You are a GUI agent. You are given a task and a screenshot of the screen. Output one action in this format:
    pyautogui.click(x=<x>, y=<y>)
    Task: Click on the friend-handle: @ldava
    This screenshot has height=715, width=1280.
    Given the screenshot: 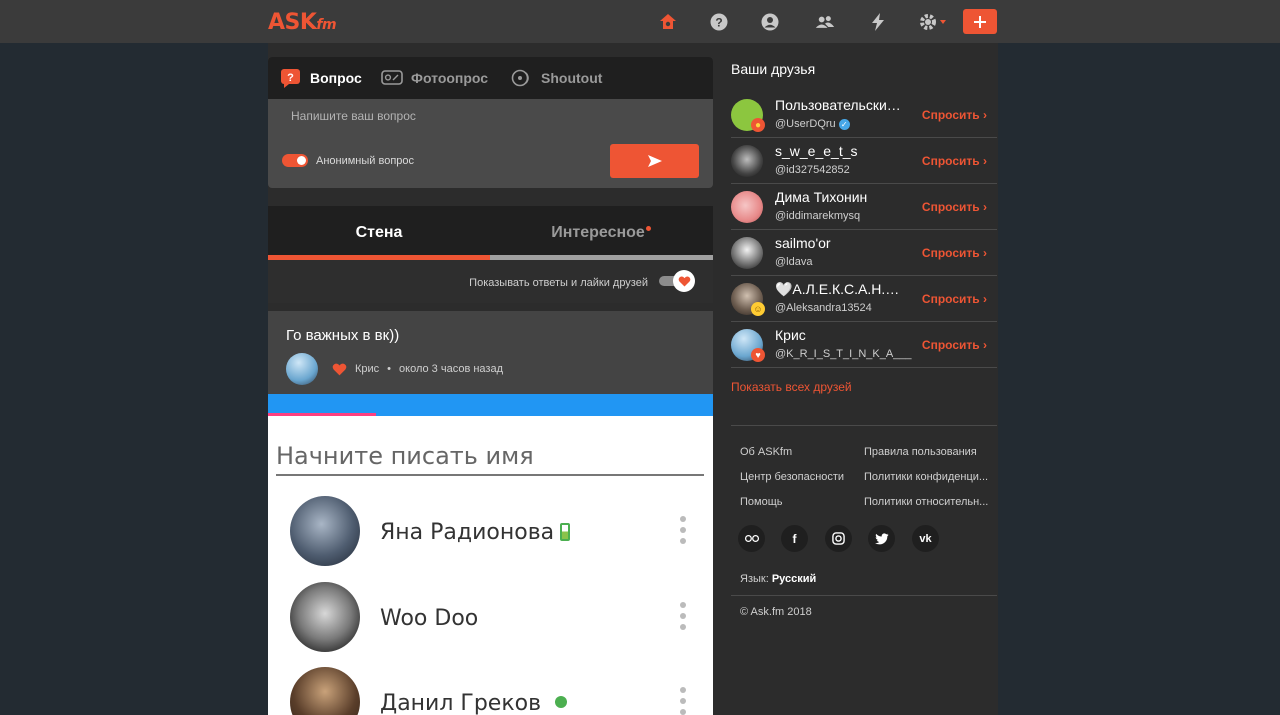 What is the action you would take?
    pyautogui.click(x=794, y=262)
    